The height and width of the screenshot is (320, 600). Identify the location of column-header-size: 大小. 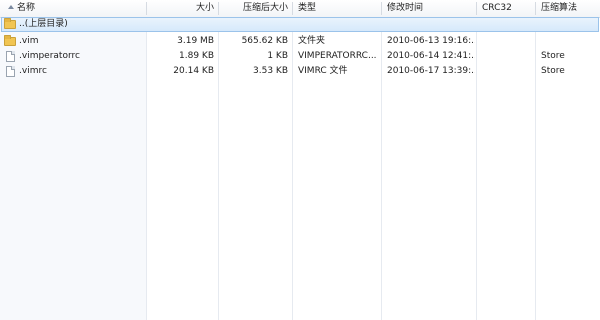
(182, 8).